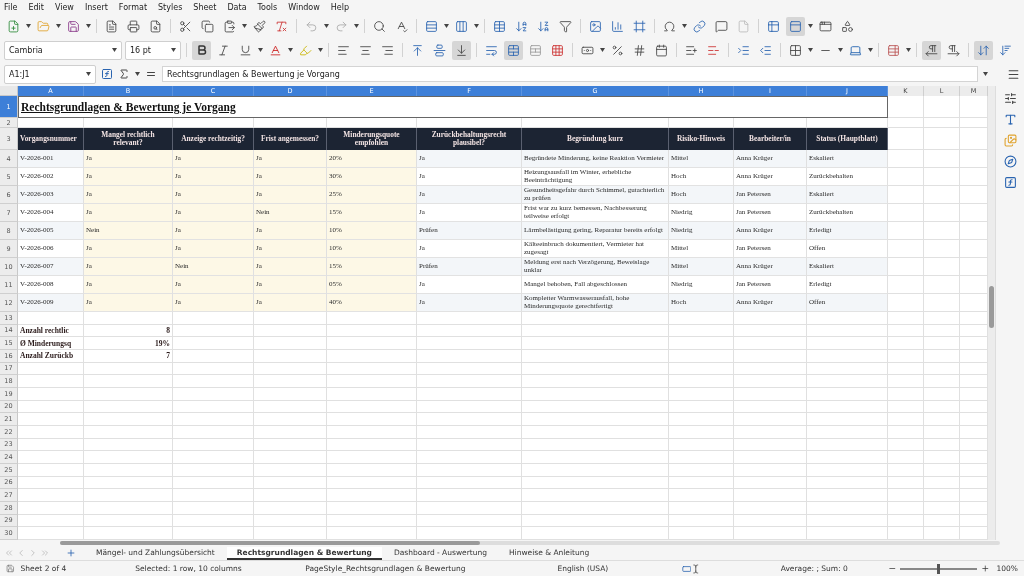  What do you see at coordinates (461, 26) in the screenshot?
I see `columns-icon` at bounding box center [461, 26].